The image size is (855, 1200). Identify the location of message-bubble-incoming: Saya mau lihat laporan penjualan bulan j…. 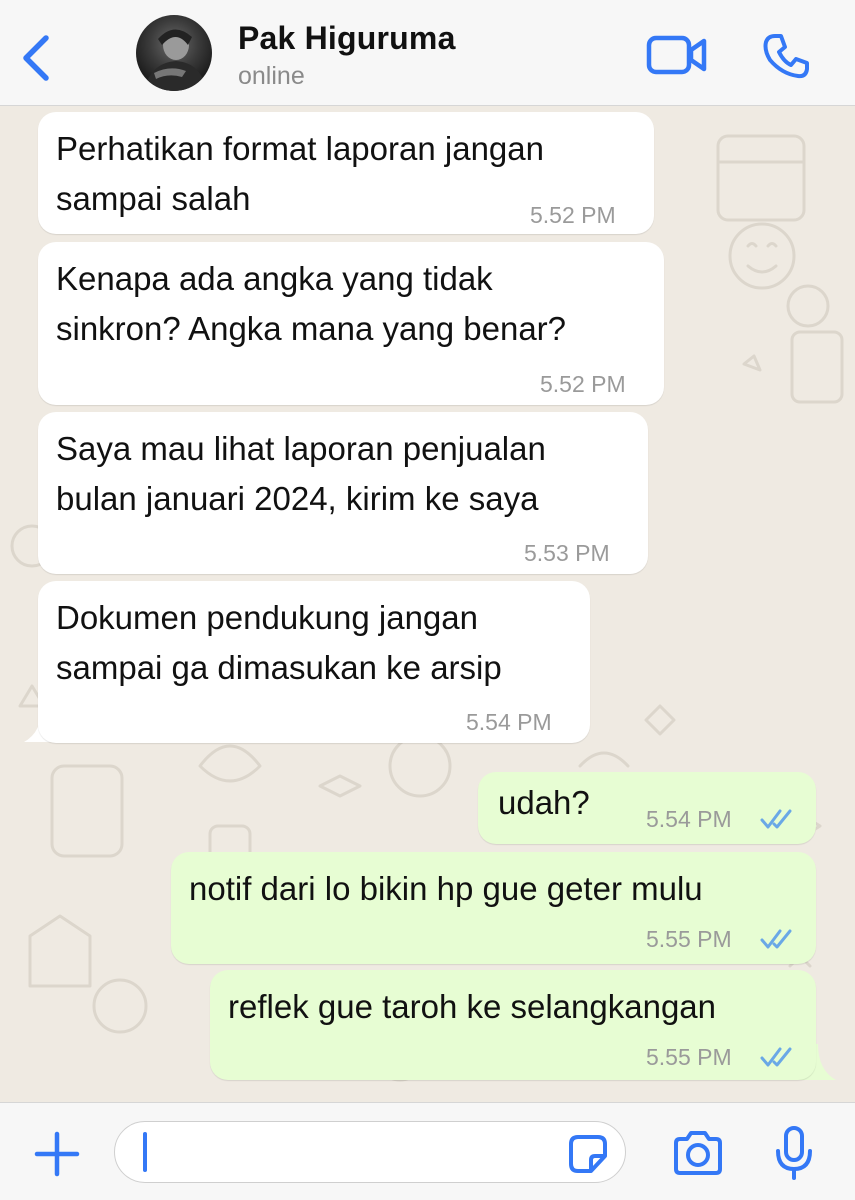
(343, 493).